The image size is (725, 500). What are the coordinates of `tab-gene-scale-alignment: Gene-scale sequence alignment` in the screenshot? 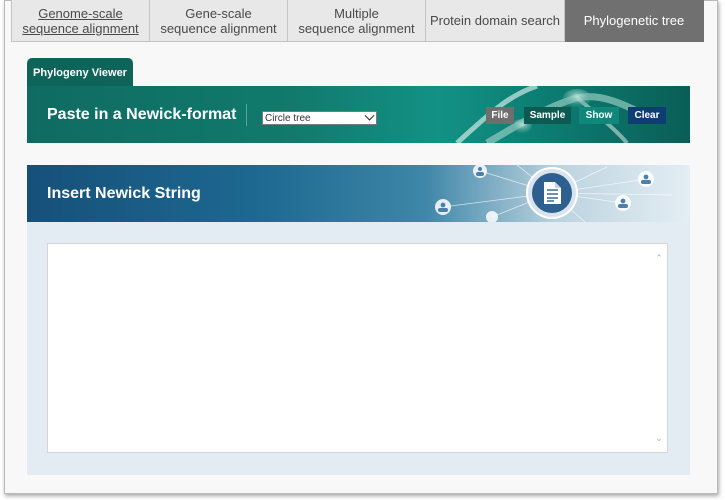 It's located at (219, 21).